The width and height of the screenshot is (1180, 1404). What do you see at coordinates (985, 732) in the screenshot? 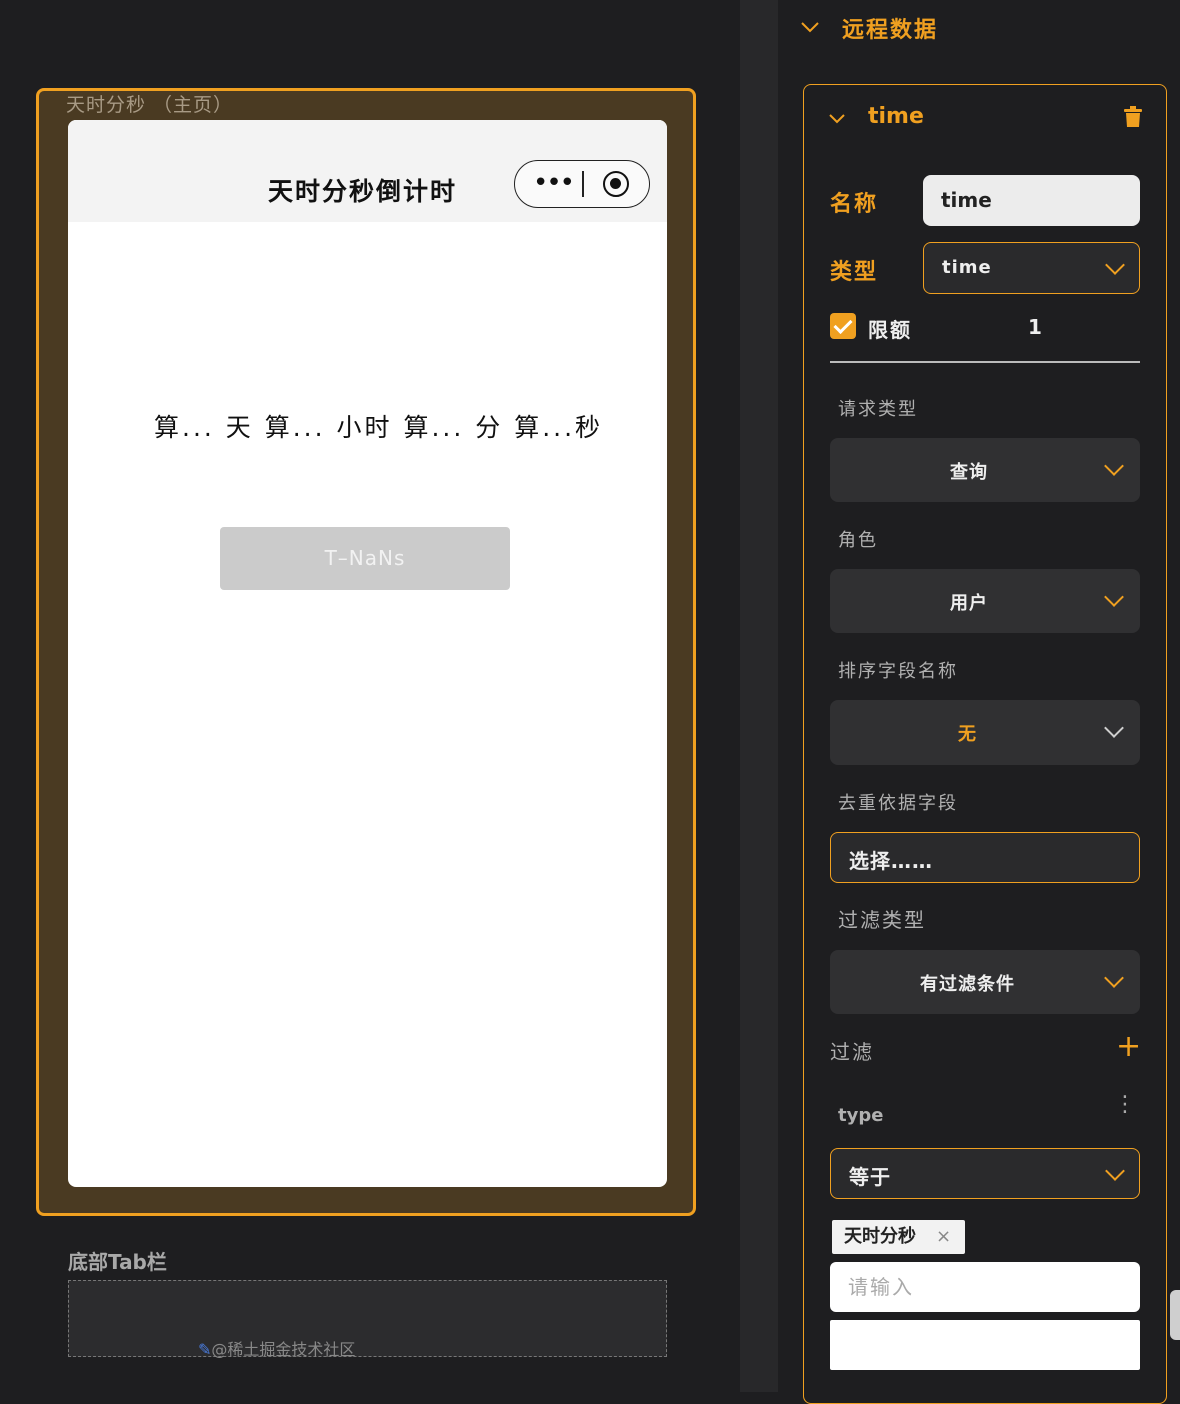
I see `sort-field-select: 无` at bounding box center [985, 732].